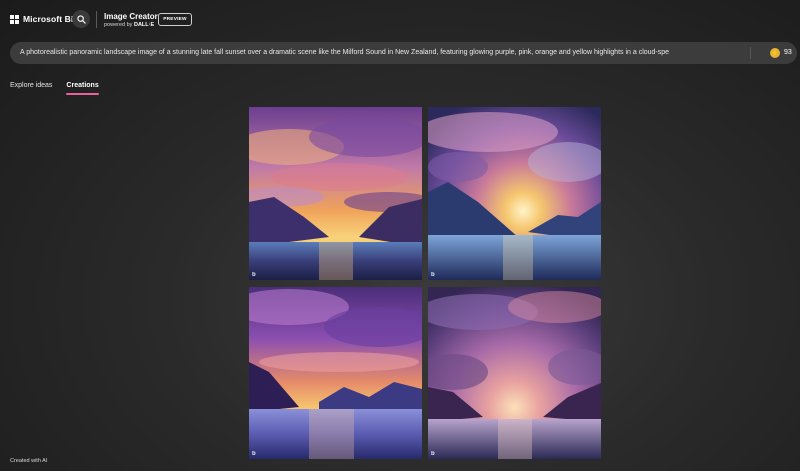  I want to click on generated-image-3: b, so click(335, 373).